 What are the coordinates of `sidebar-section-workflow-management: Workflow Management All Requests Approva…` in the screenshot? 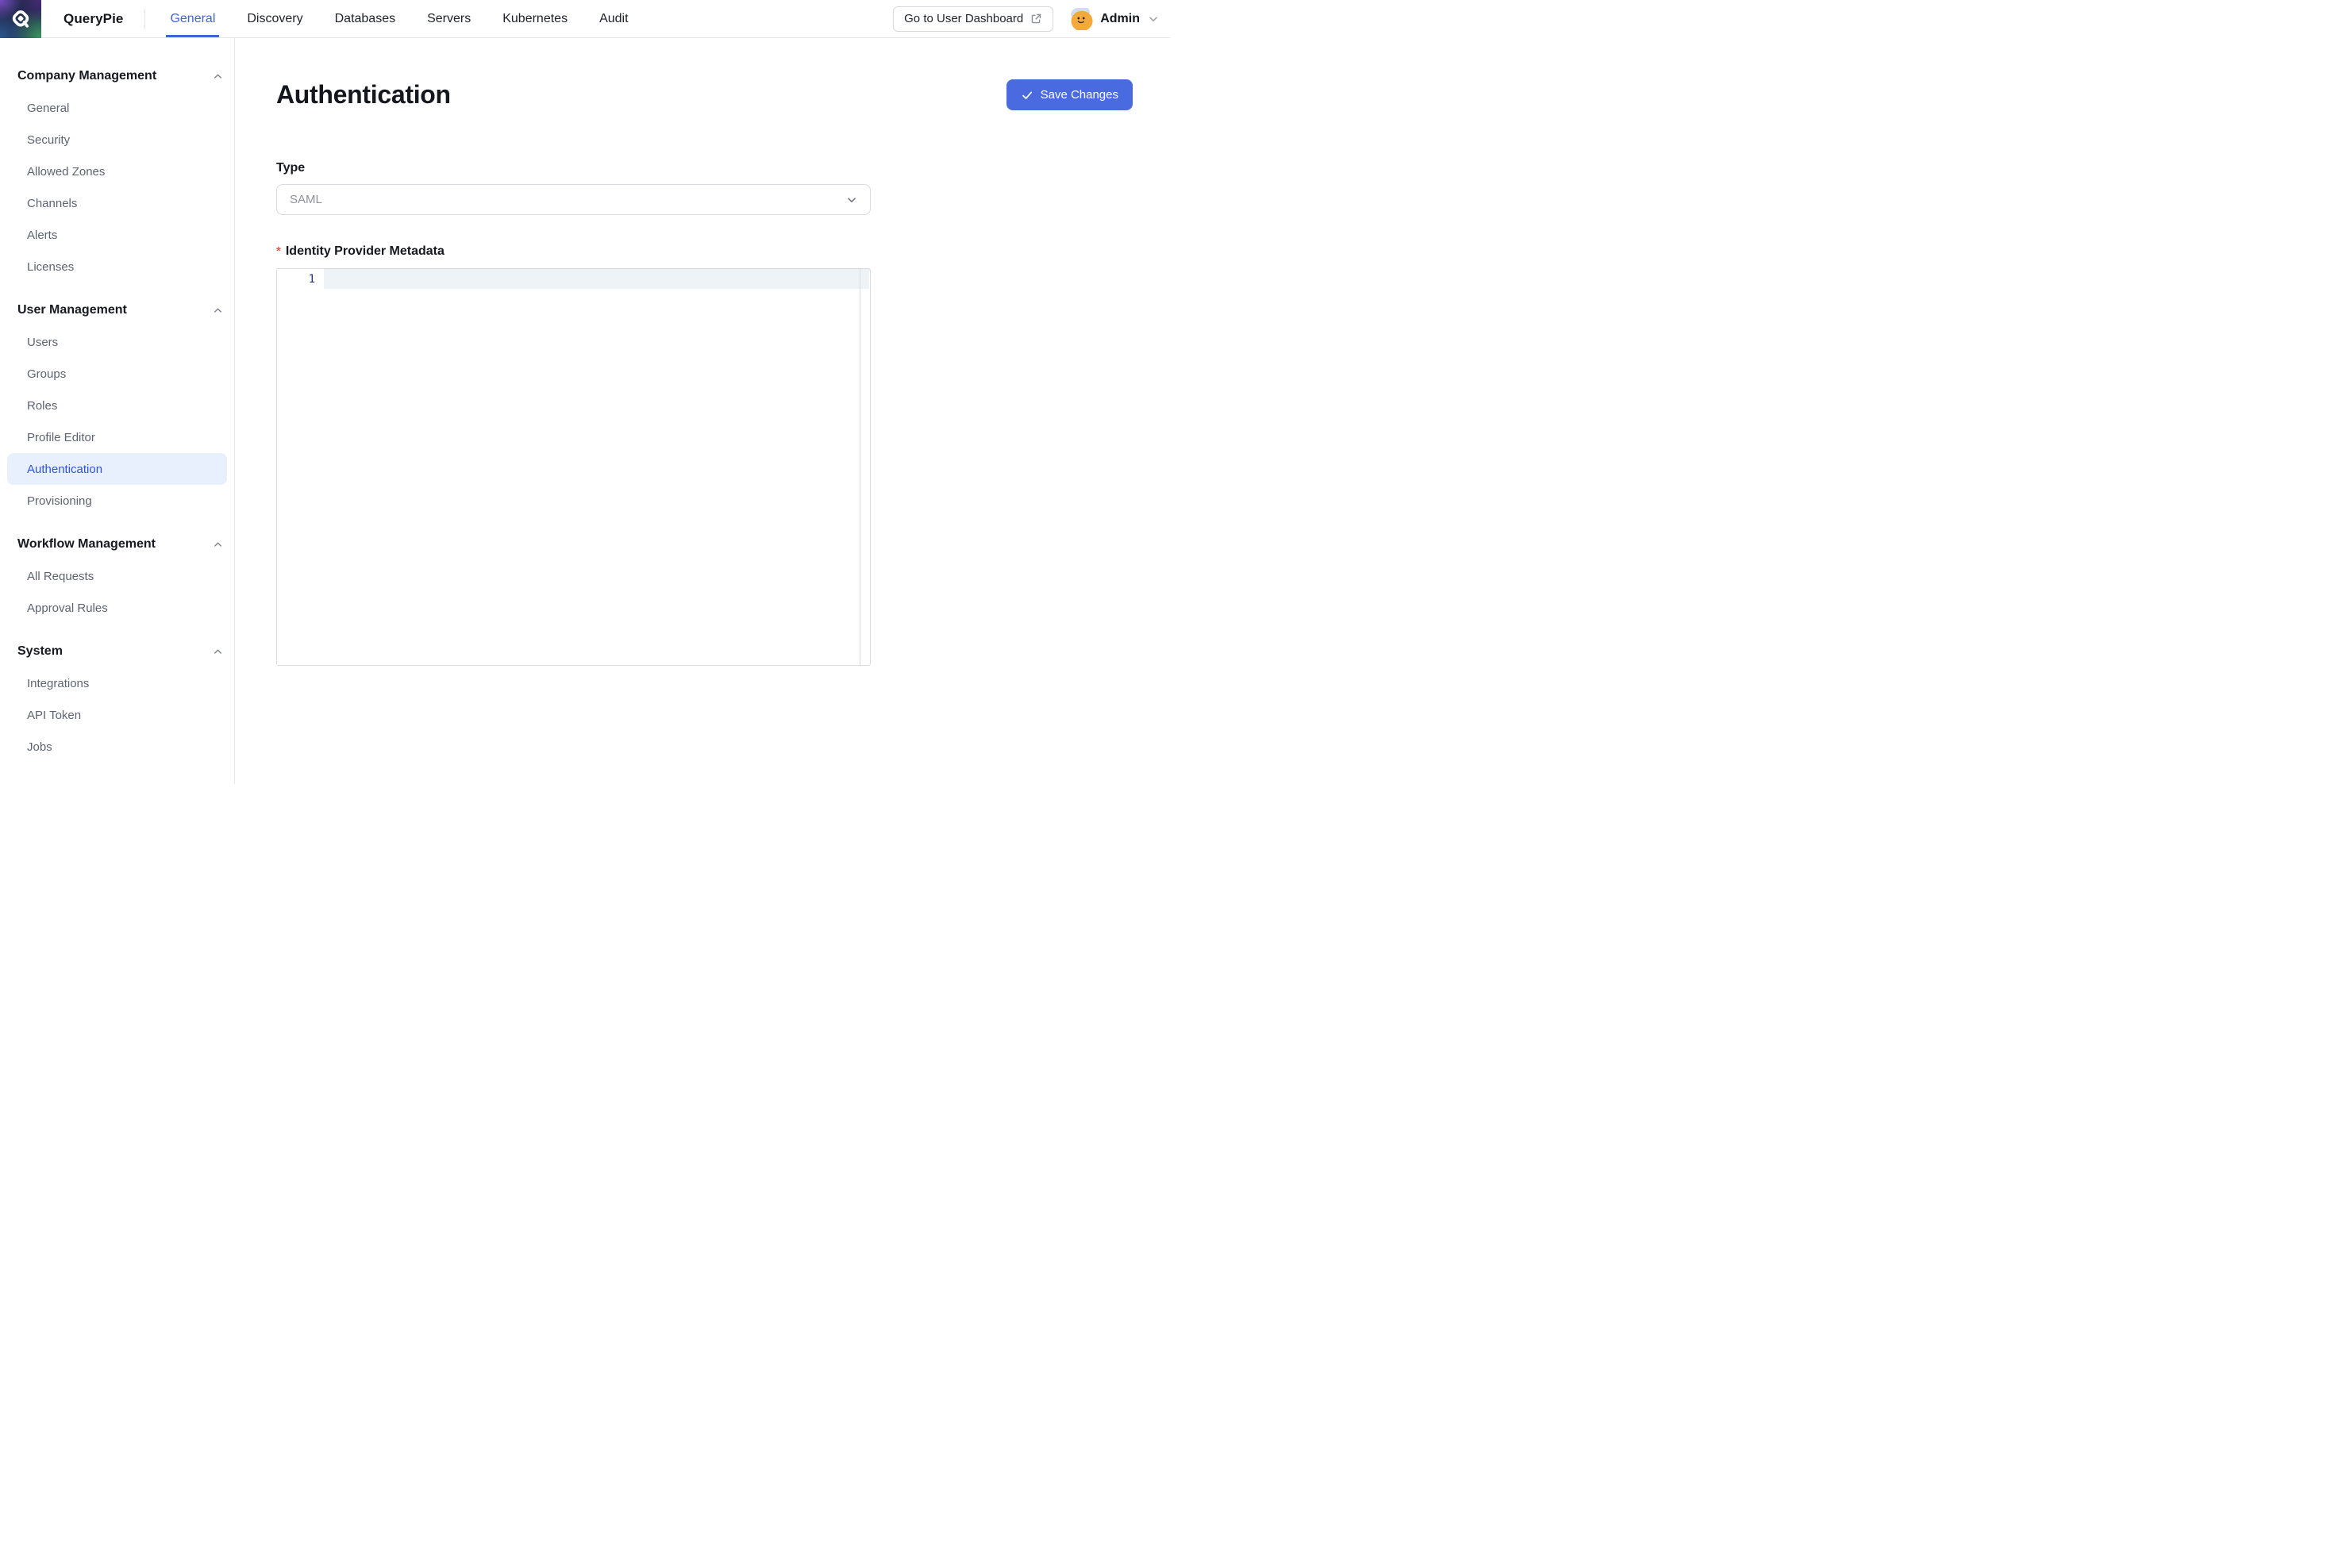 It's located at (117, 576).